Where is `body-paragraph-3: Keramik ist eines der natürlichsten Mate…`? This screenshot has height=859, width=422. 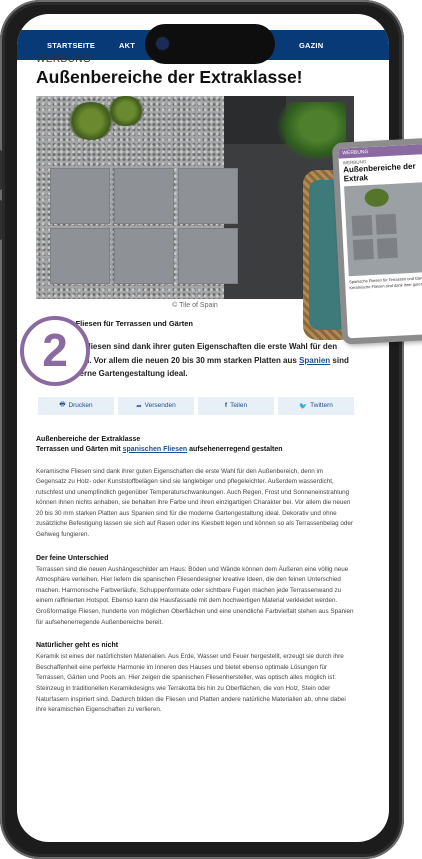
body-paragraph-3: Keramik ist eines der natürlichsten Mate… is located at coordinates (191, 683).